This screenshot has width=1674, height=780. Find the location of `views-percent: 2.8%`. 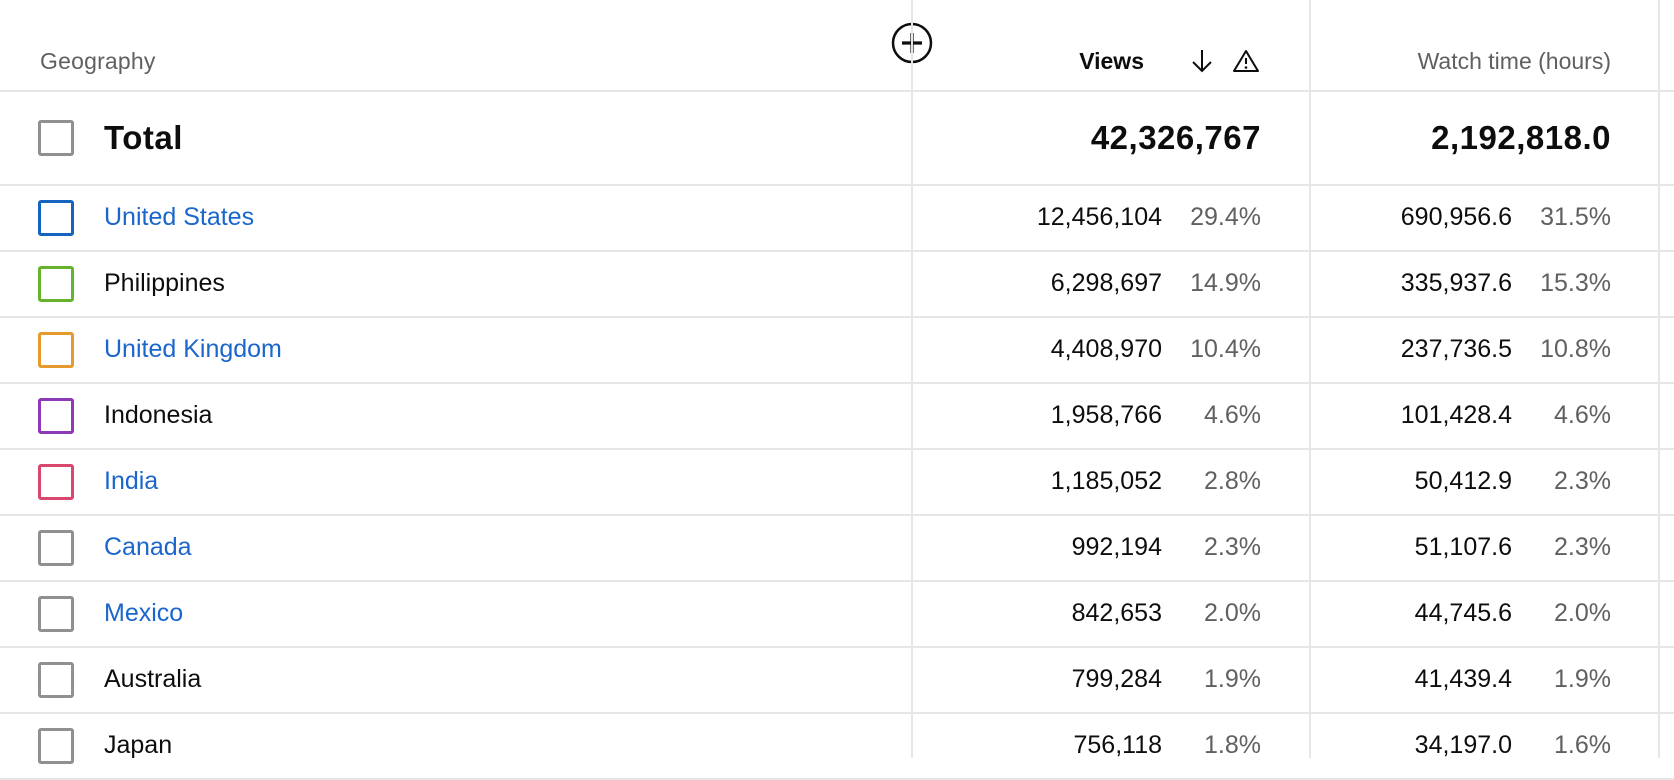

views-percent: 2.8% is located at coordinates (1232, 481).